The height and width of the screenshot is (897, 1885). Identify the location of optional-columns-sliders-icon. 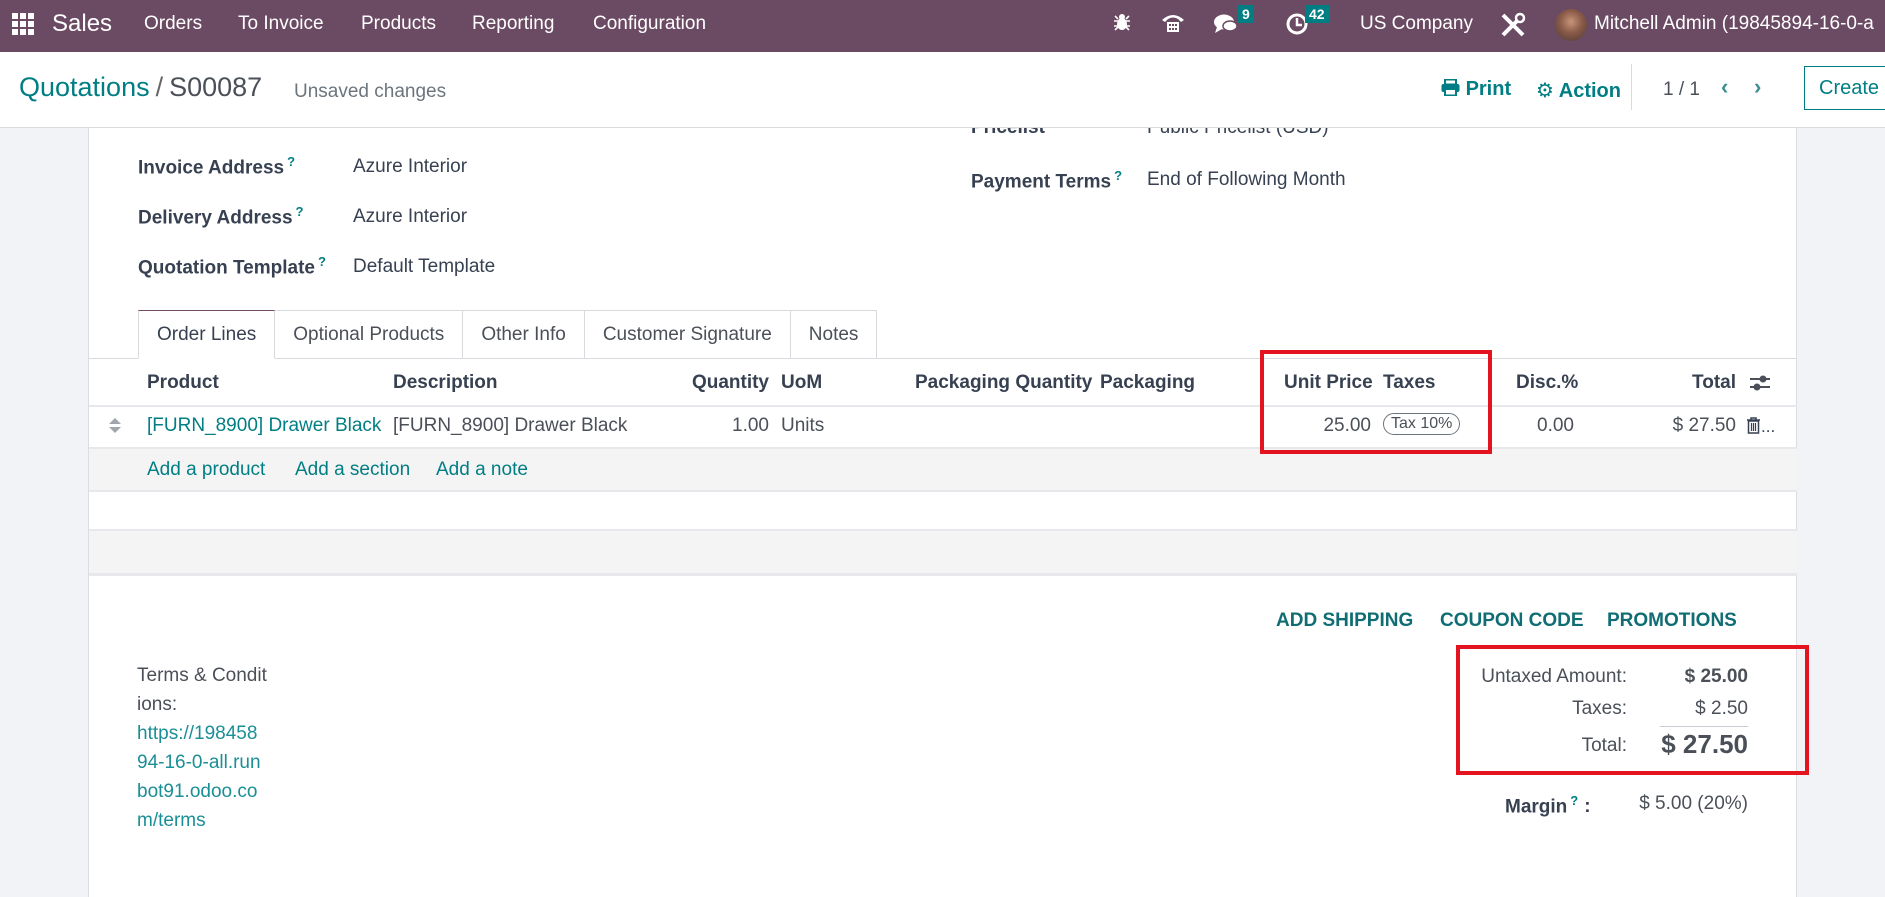
(1760, 385).